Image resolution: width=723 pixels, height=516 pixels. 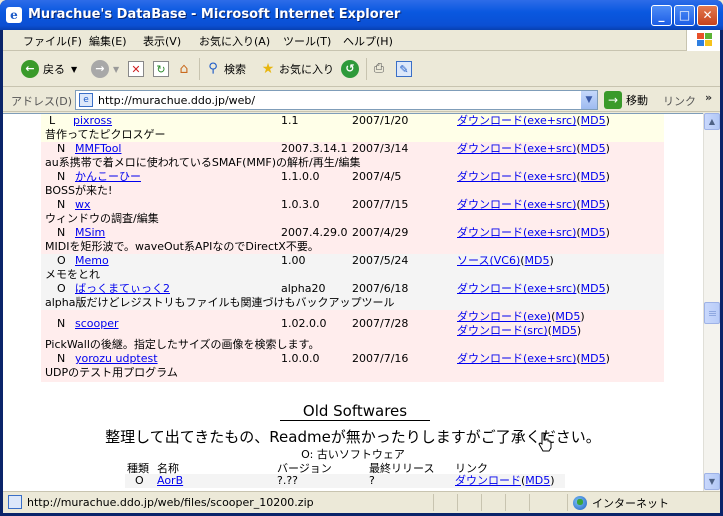 What do you see at coordinates (352, 345) in the screenshot?
I see `table-row-desc: PickWallの後継。指定したサイズの画像を検索します。` at bounding box center [352, 345].